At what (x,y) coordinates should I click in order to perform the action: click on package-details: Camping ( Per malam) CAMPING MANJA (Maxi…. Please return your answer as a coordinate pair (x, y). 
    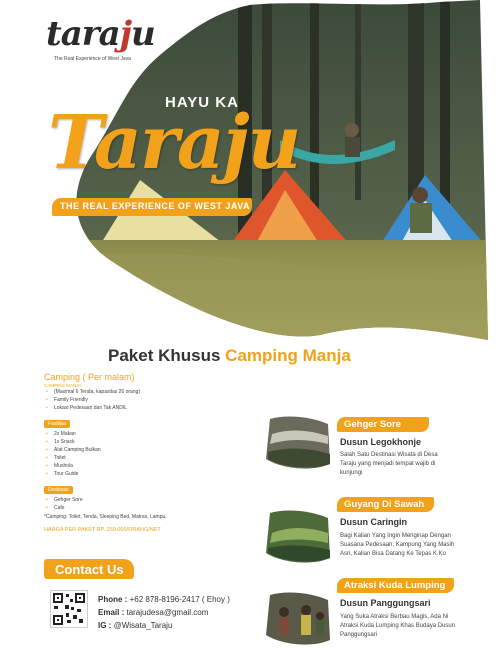
    Looking at the image, I should click on (149, 452).